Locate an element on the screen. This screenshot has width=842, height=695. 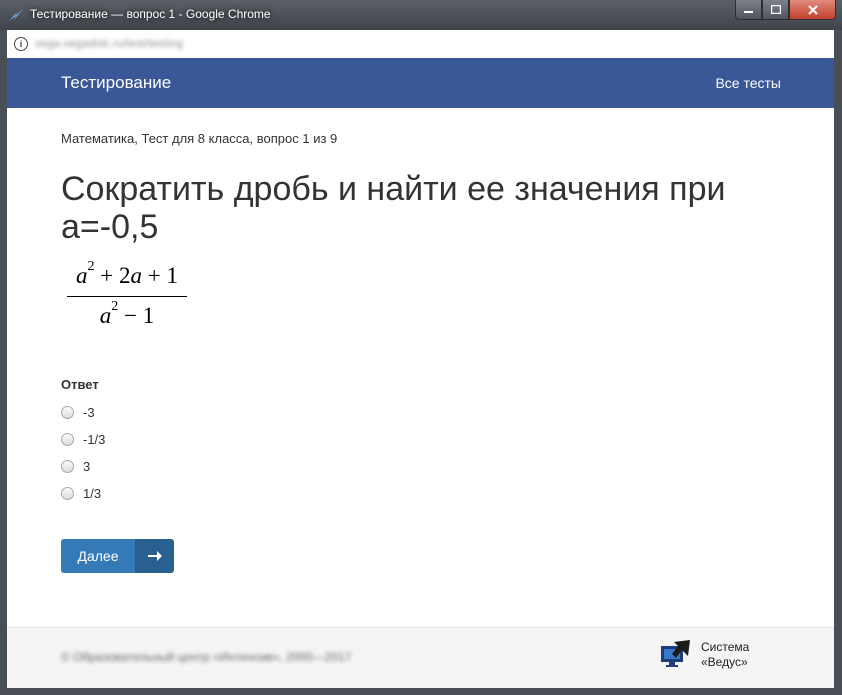
option-label: -3 is located at coordinates (89, 412).